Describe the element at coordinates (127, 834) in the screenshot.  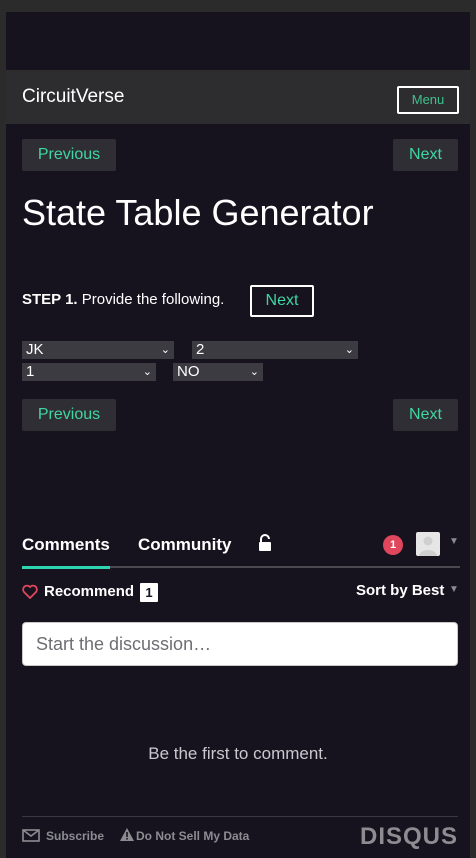
I see `warning-icon` at that location.